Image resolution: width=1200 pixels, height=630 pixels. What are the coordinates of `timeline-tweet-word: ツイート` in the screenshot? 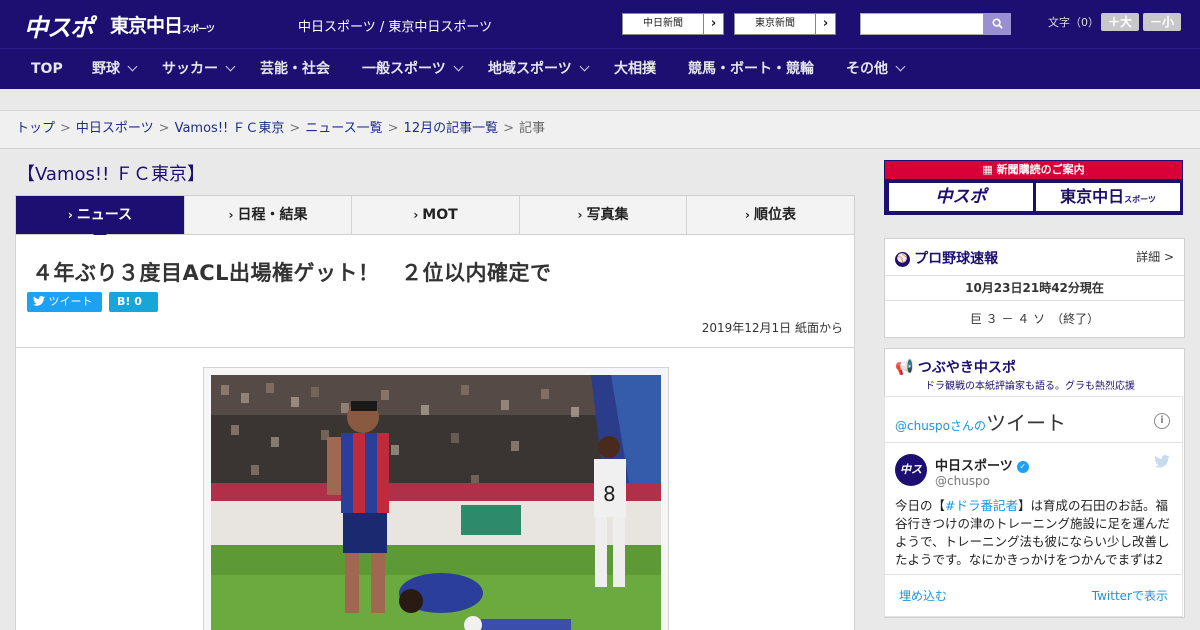 It's located at (1026, 423).